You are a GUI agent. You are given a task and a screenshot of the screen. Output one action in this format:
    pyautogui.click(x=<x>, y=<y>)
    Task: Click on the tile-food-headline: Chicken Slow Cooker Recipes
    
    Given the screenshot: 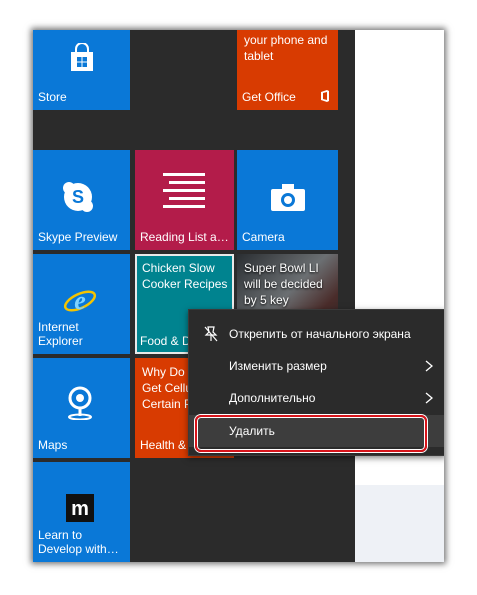 What is the action you would take?
    pyautogui.click(x=185, y=276)
    